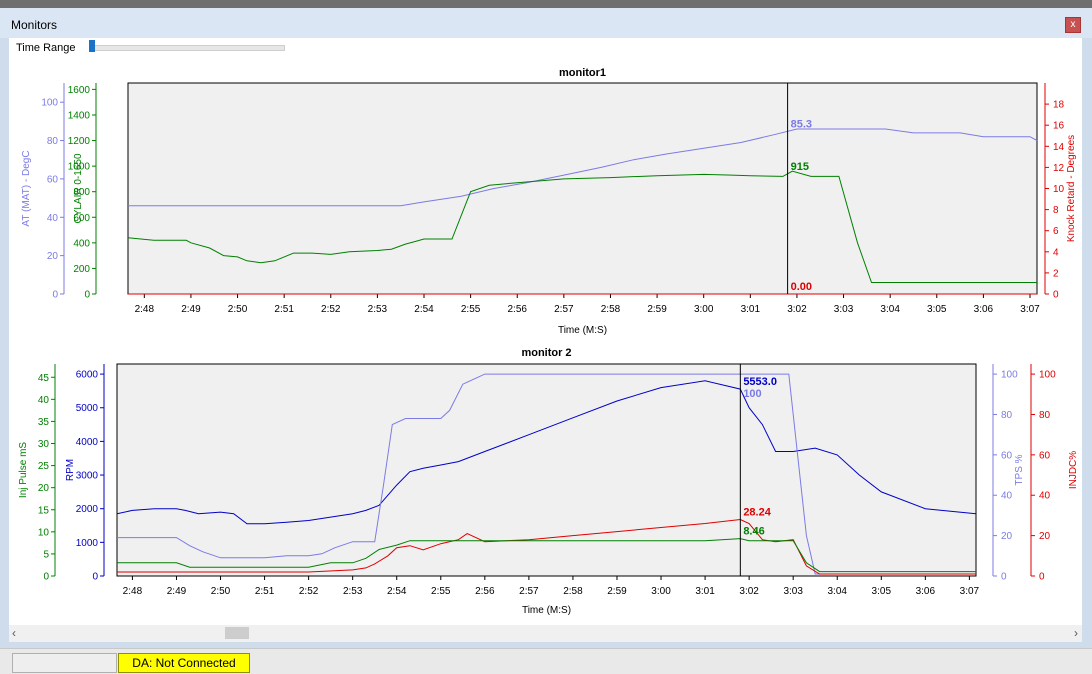  I want to click on y-tick-label: 3000, so click(87, 476).